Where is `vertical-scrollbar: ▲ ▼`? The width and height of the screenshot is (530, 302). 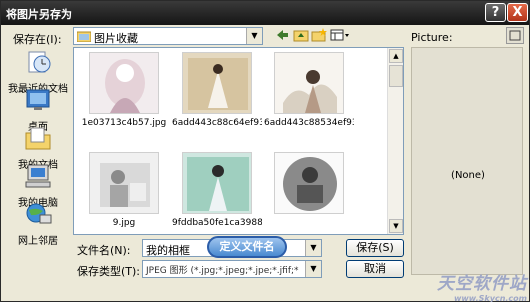 vertical-scrollbar: ▲ ▼ is located at coordinates (395, 141).